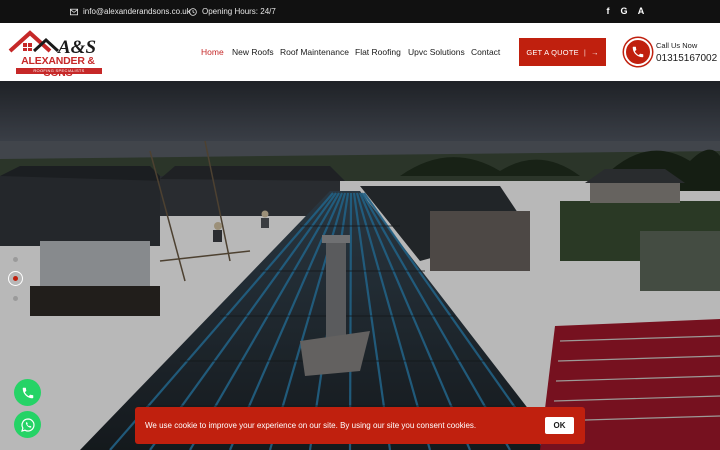  I want to click on logo-brand-name: ALEXANDER & SONS, so click(58, 67).